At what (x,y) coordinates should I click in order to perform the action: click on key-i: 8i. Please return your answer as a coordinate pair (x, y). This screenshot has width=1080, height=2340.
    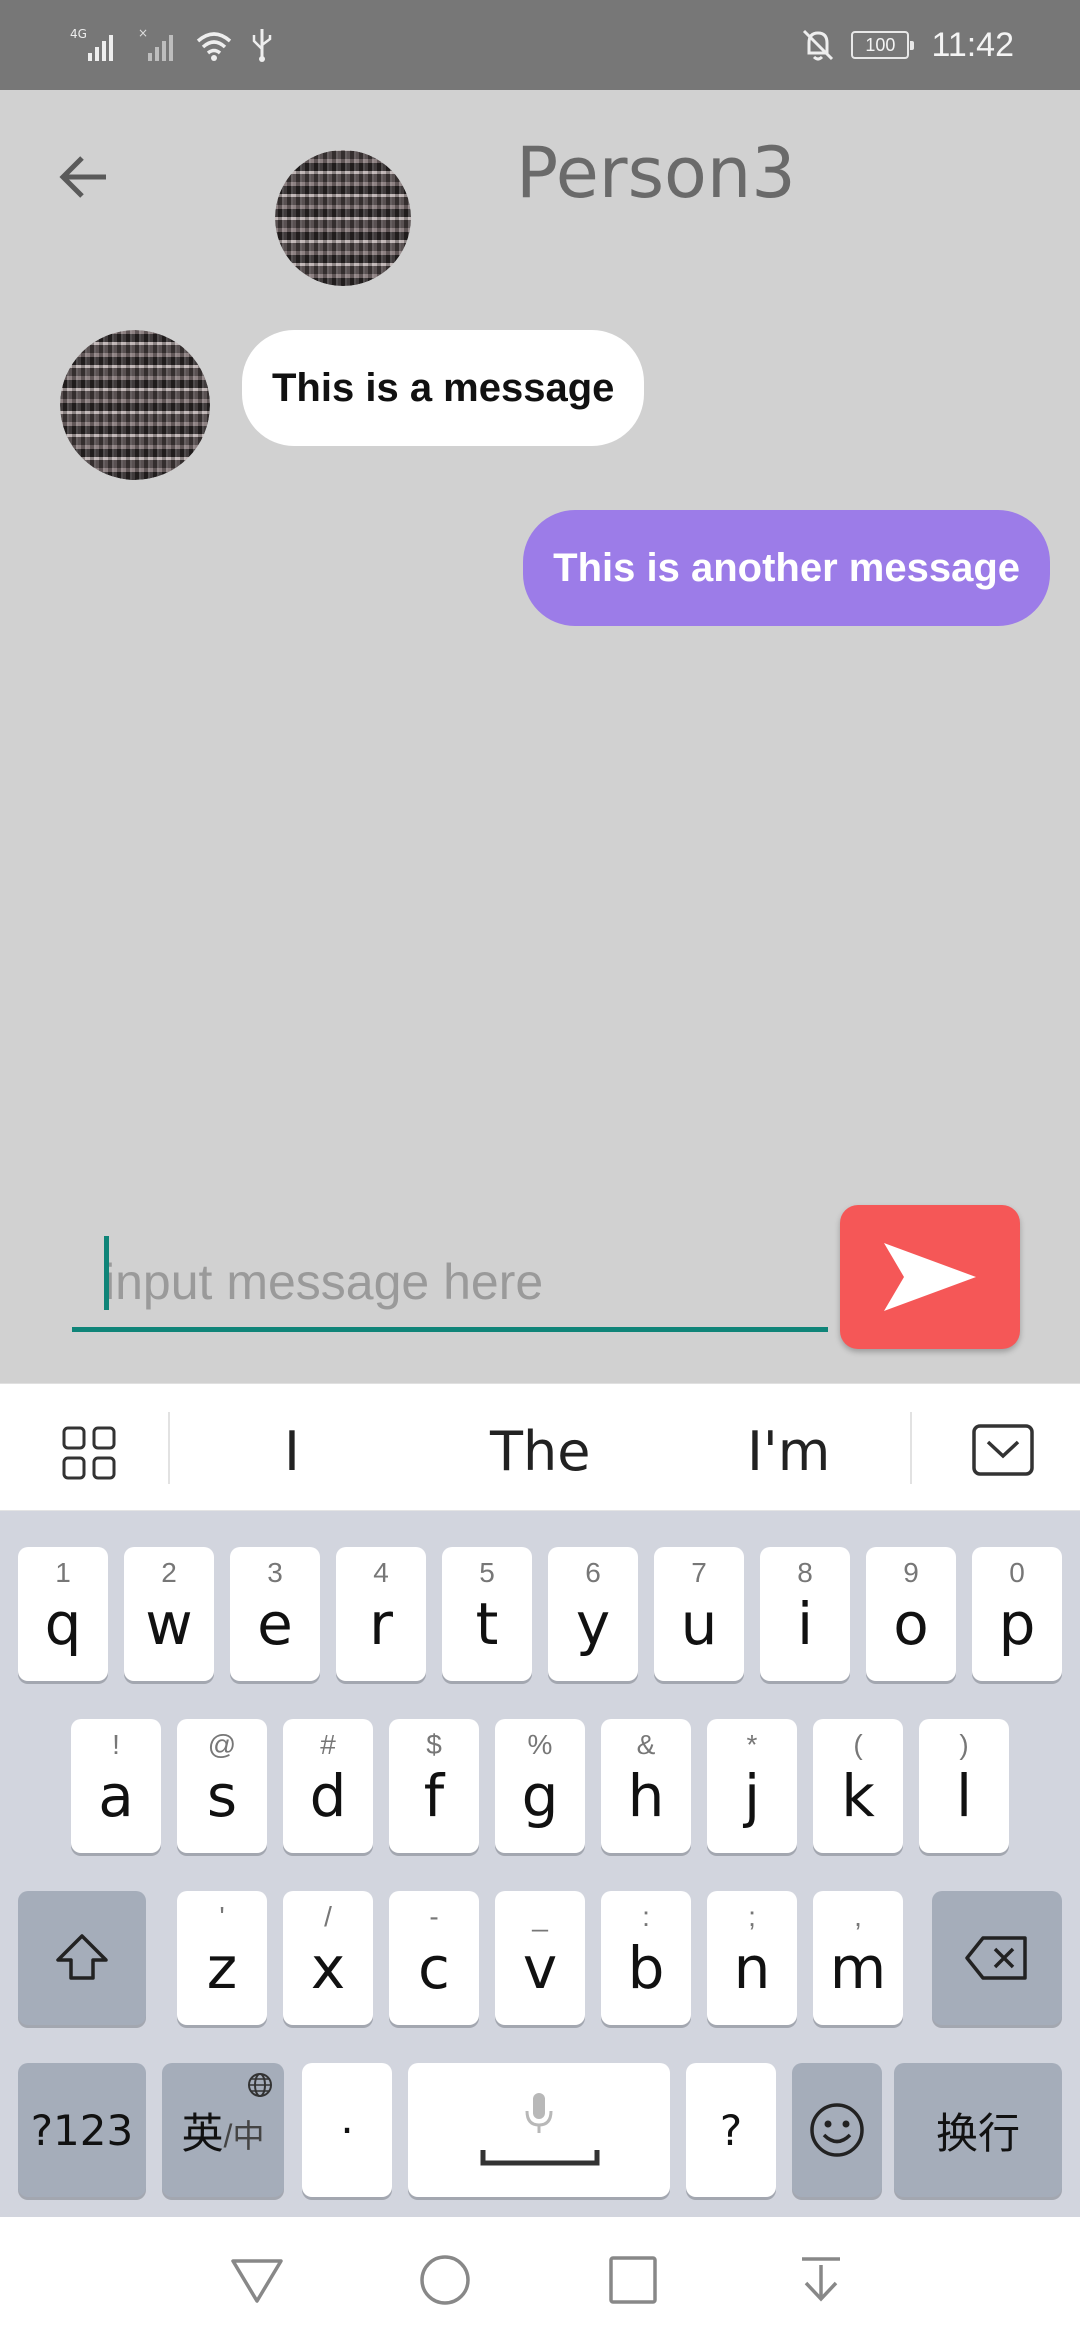
    Looking at the image, I should click on (805, 1614).